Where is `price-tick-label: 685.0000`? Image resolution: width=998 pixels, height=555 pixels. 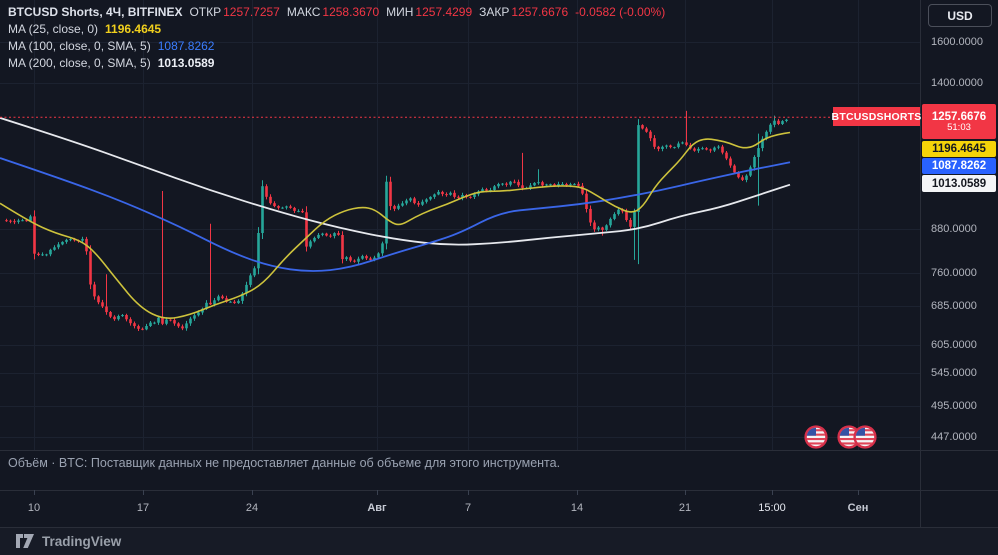
price-tick-label: 685.0000 is located at coordinates (954, 306).